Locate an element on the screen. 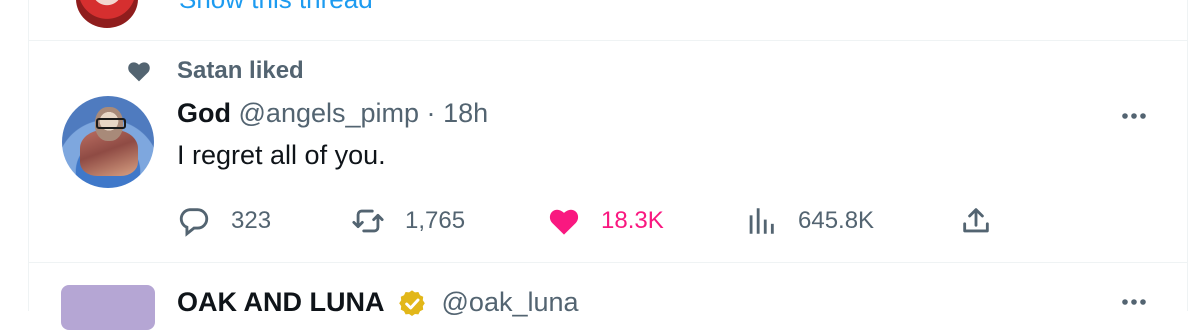 This screenshot has width=1200, height=330. next-author-name: OAK AND LUNA is located at coordinates (280, 302).